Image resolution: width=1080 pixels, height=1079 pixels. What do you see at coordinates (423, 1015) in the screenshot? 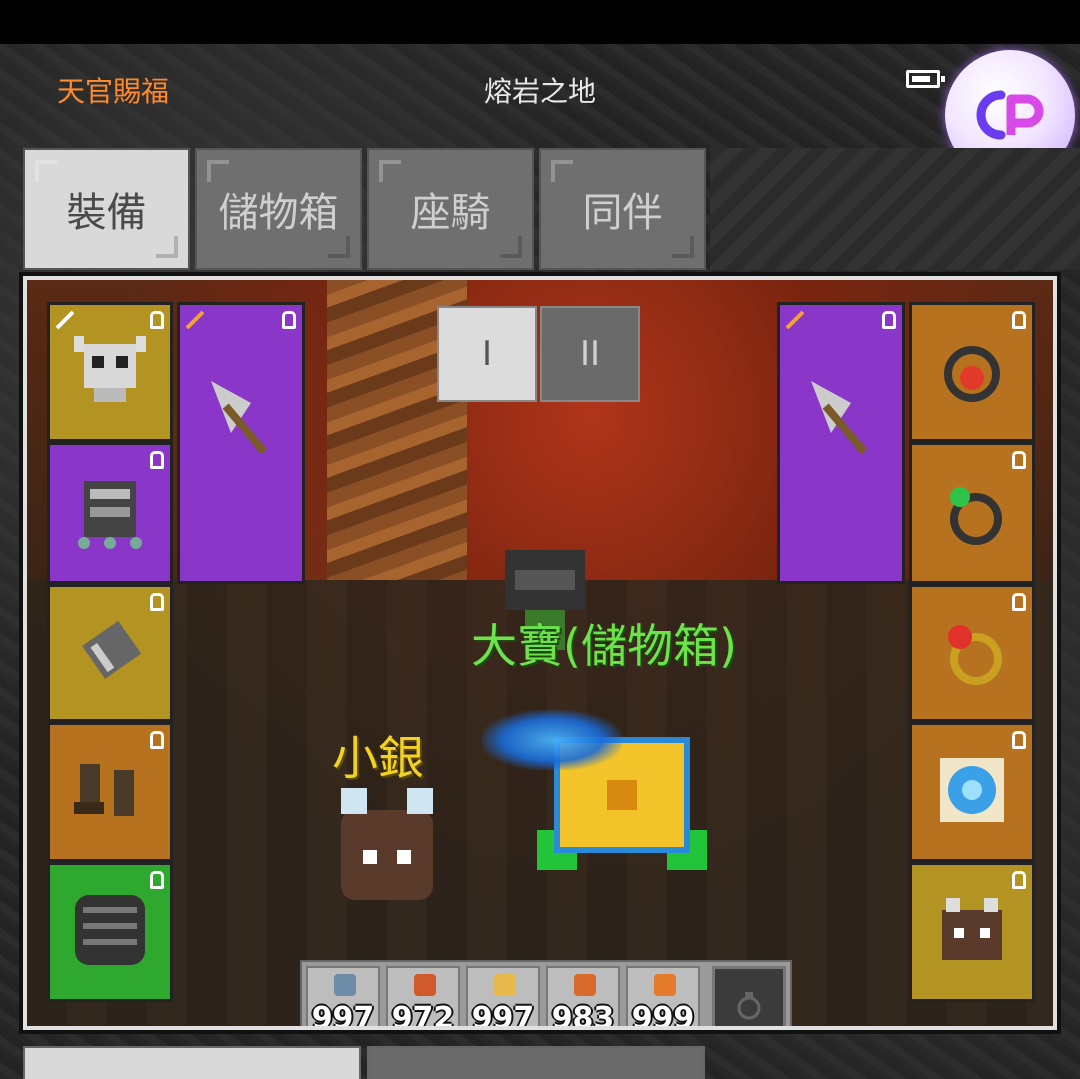
I see `potion-count: 972` at bounding box center [423, 1015].